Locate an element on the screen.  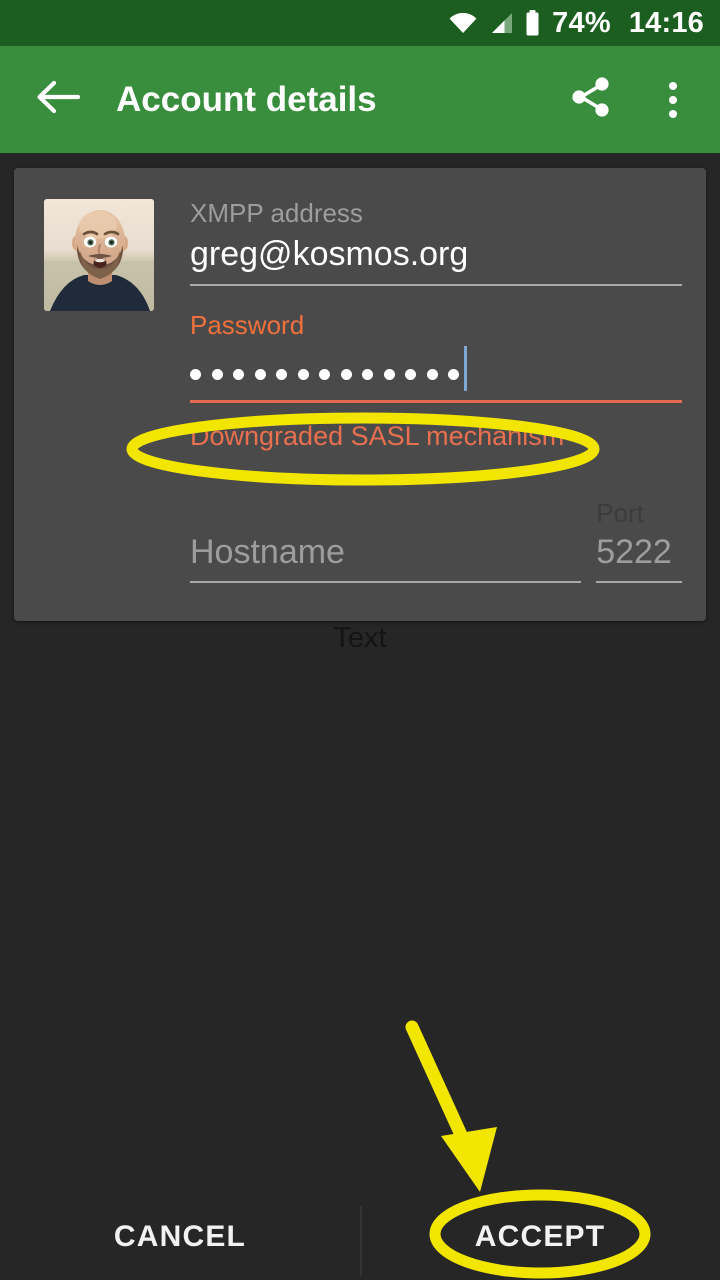
cancel-button: CANCEL is located at coordinates (180, 1237).